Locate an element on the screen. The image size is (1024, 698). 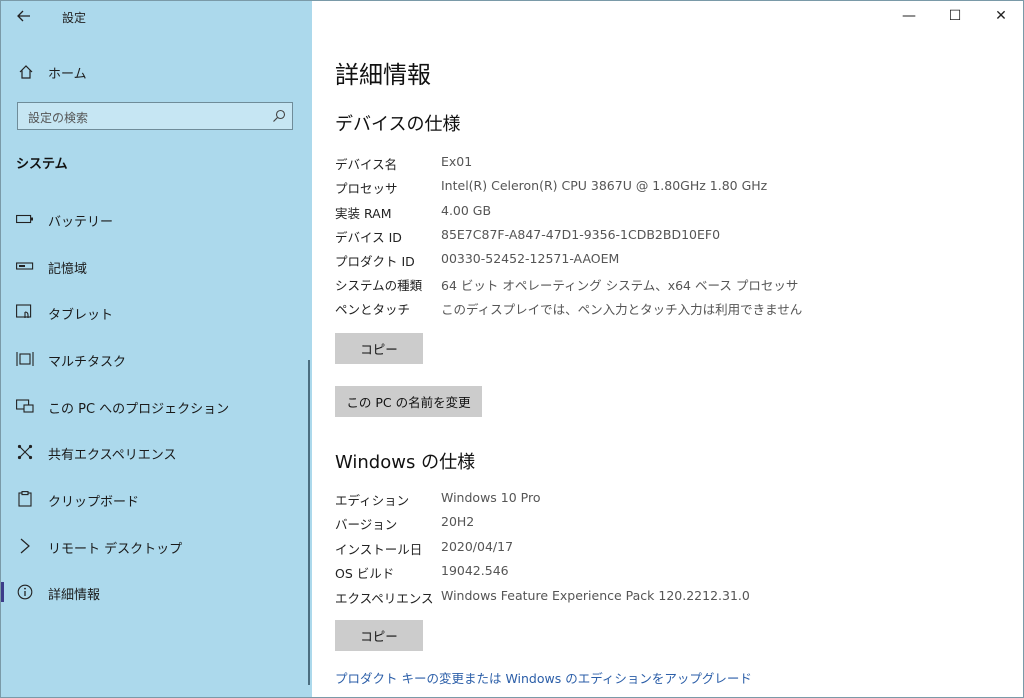
spec-key: エクスペリエンス is located at coordinates (384, 598).